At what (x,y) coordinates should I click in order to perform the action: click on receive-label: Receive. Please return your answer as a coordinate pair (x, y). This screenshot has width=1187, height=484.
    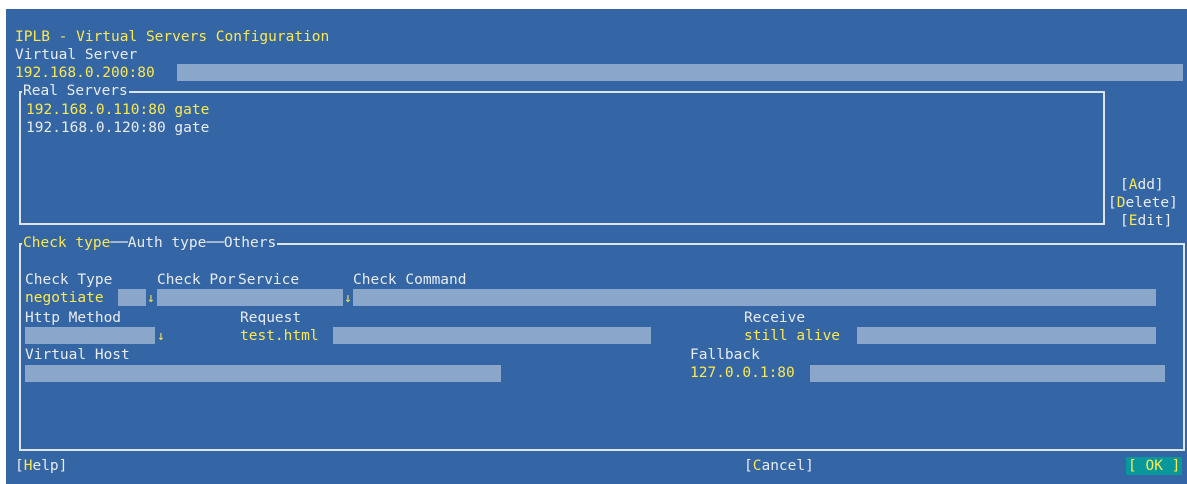
    Looking at the image, I should click on (775, 318).